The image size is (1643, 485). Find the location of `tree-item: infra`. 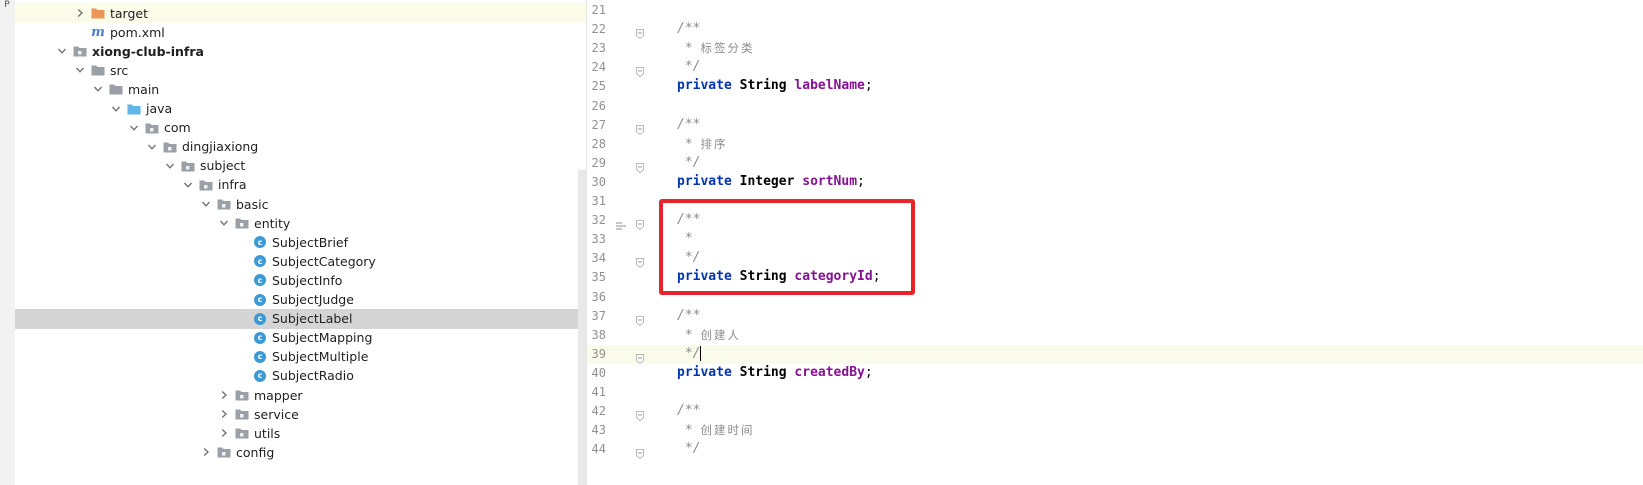

tree-item: infra is located at coordinates (300, 185).